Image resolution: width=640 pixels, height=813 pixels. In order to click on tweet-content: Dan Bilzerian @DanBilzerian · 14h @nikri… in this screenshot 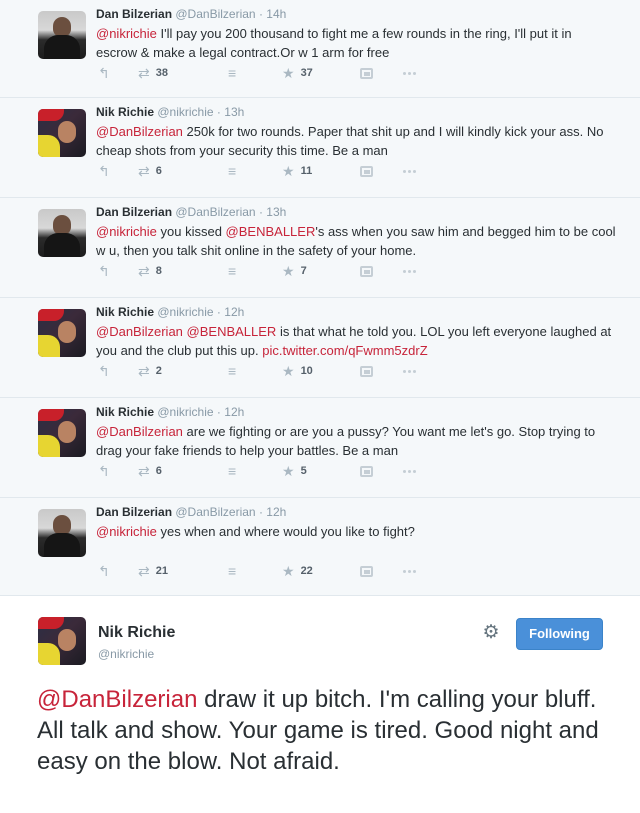, I will do `click(356, 34)`.